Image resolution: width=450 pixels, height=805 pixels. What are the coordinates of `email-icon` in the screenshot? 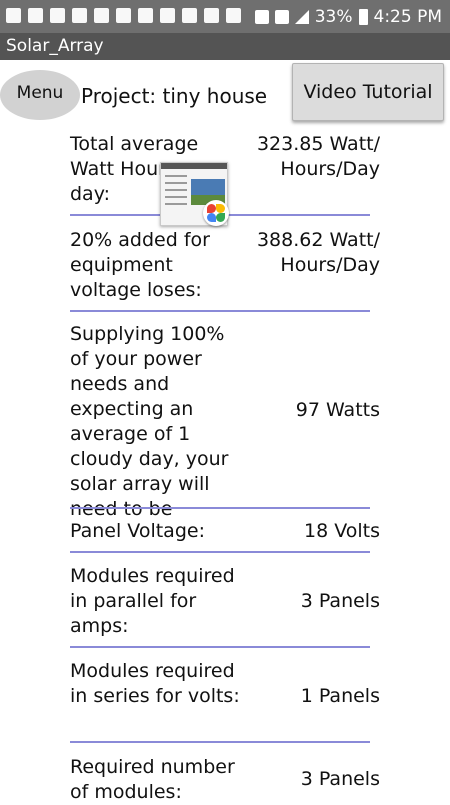 It's located at (145, 15).